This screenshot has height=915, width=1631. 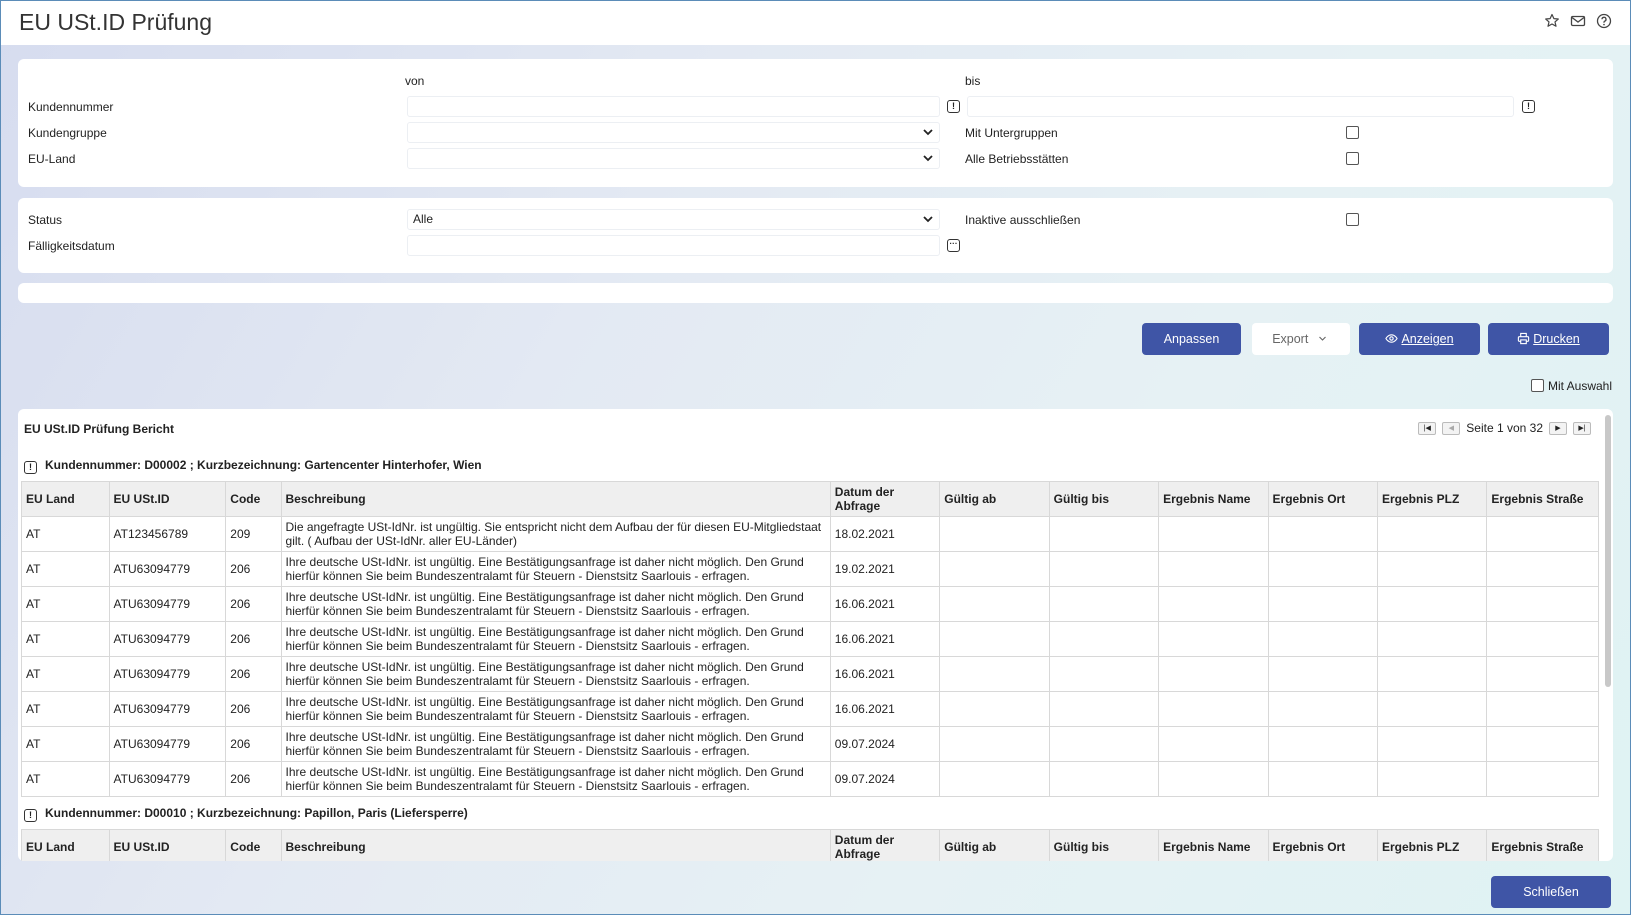 What do you see at coordinates (415, 81) in the screenshot?
I see `von-label: von` at bounding box center [415, 81].